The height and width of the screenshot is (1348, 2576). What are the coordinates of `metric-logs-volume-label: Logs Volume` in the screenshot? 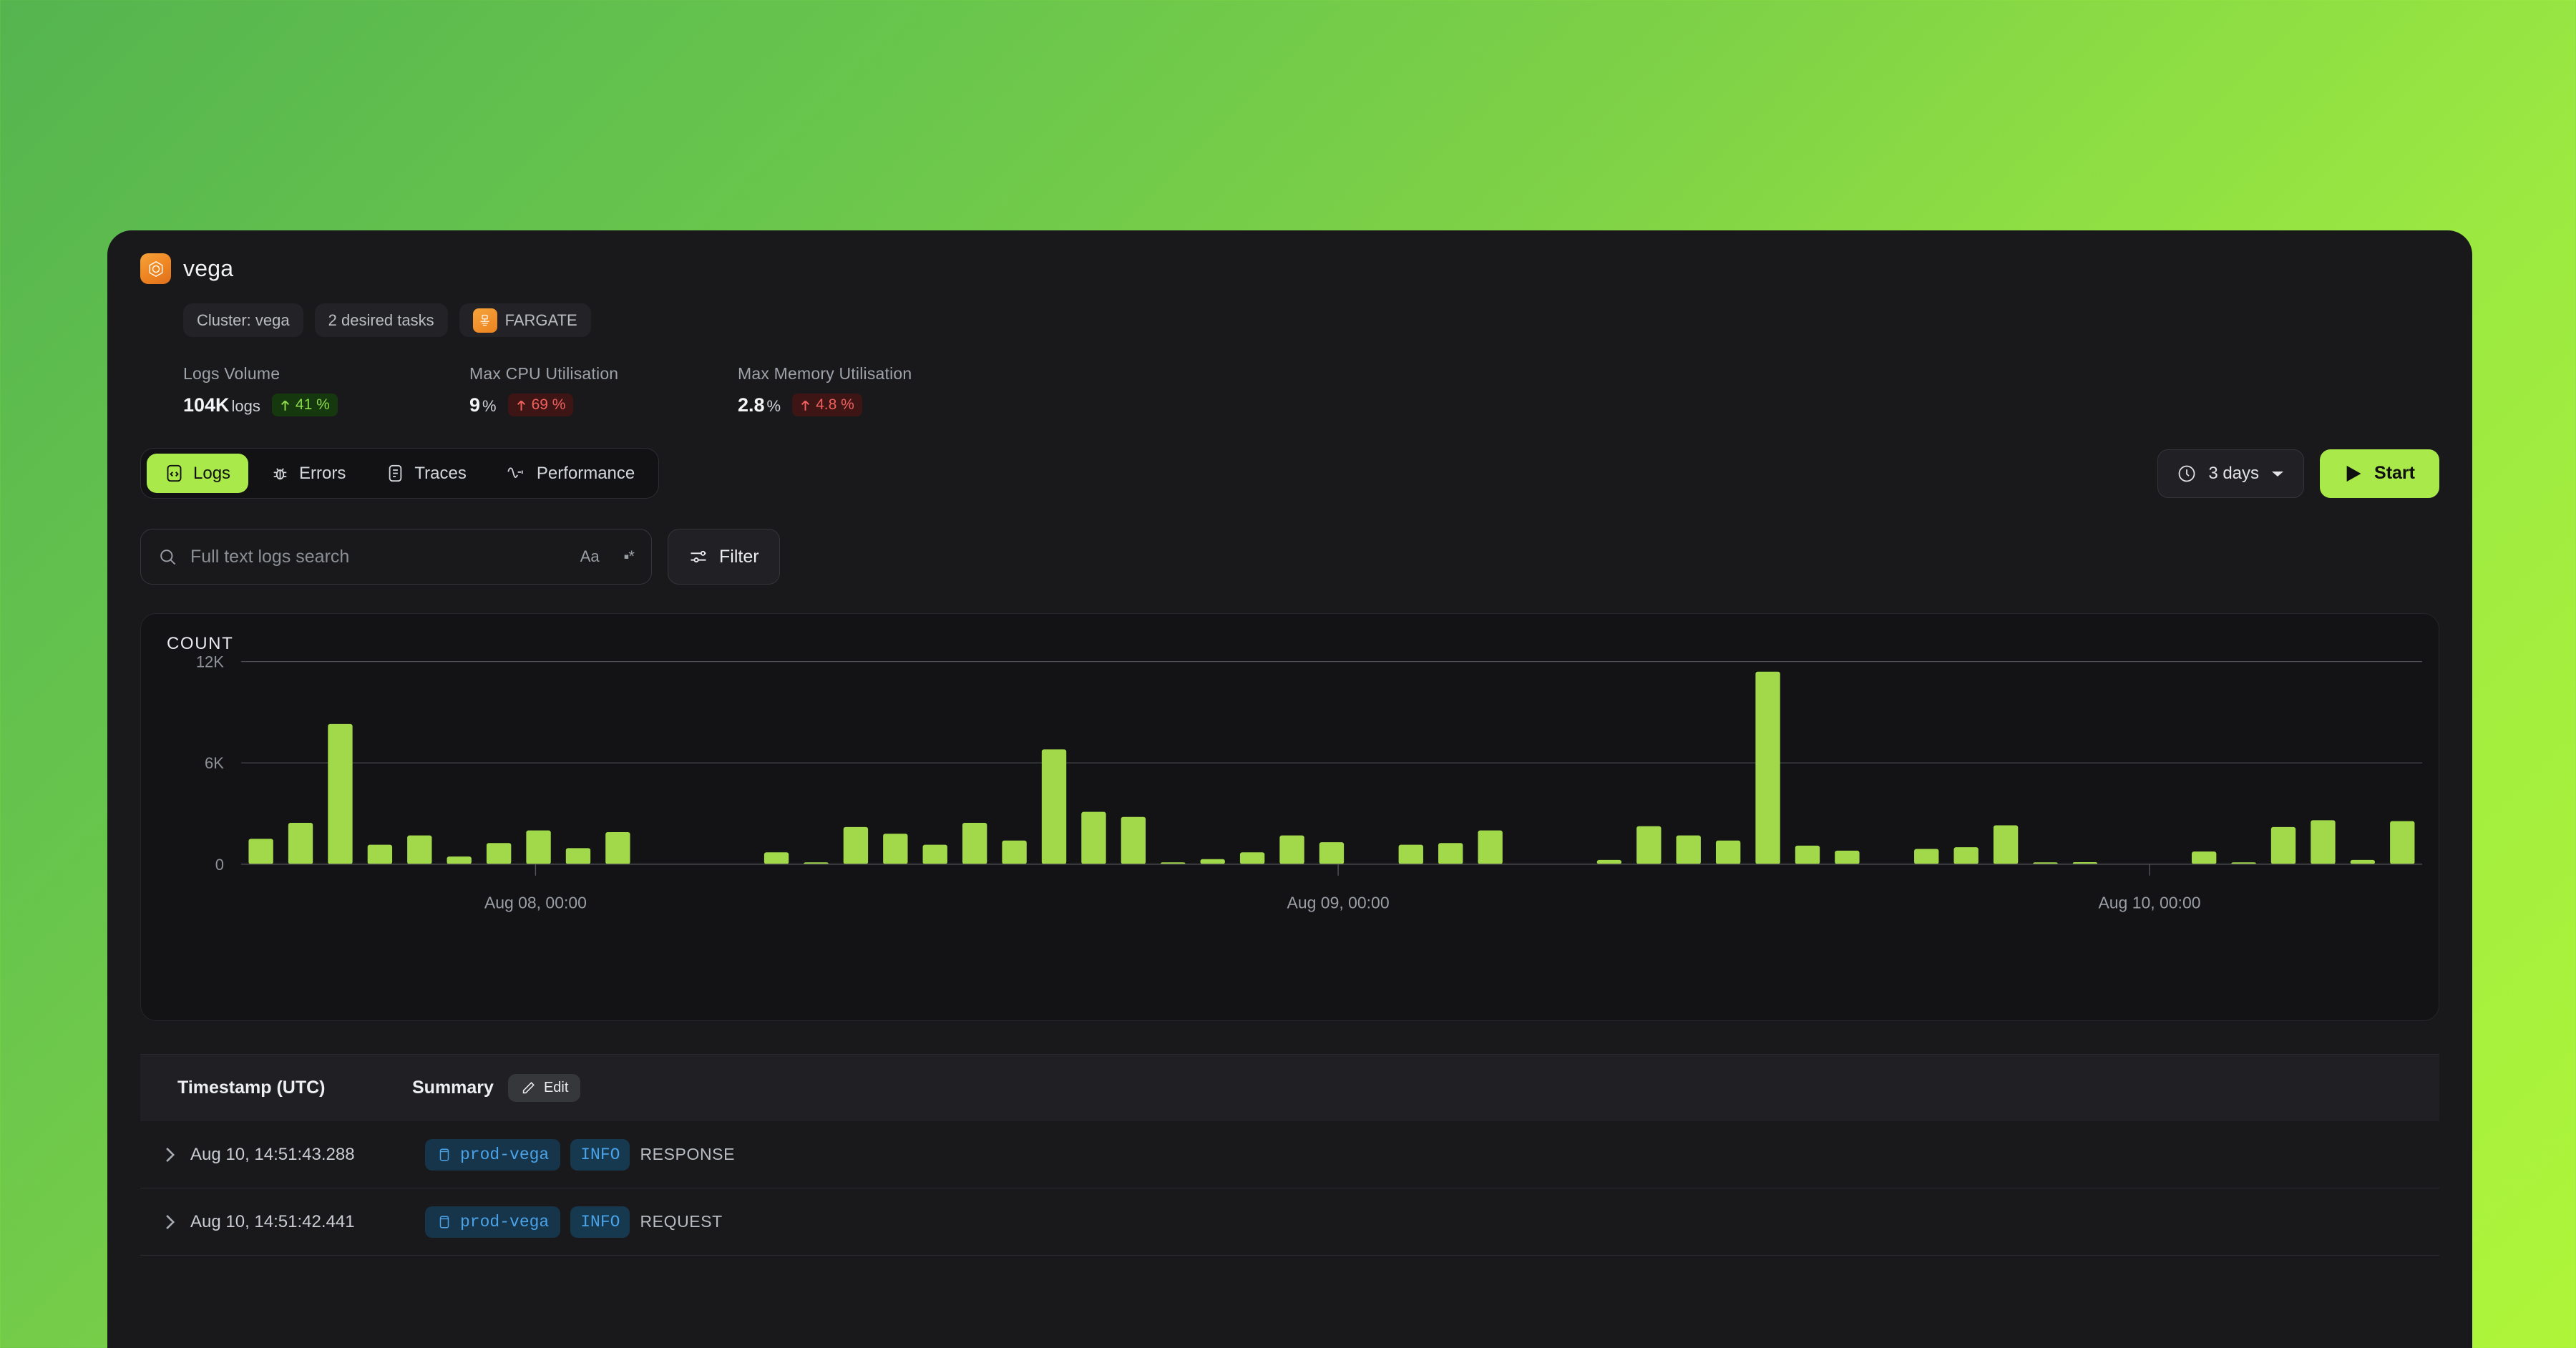 It's located at (231, 373).